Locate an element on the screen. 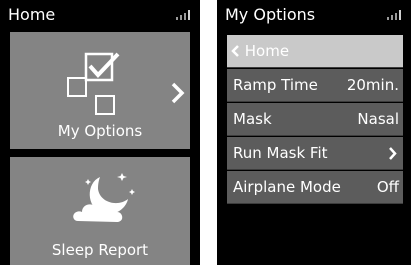 This screenshot has height=265, width=411. menu-item-label: Run Mask Fit is located at coordinates (280, 153).